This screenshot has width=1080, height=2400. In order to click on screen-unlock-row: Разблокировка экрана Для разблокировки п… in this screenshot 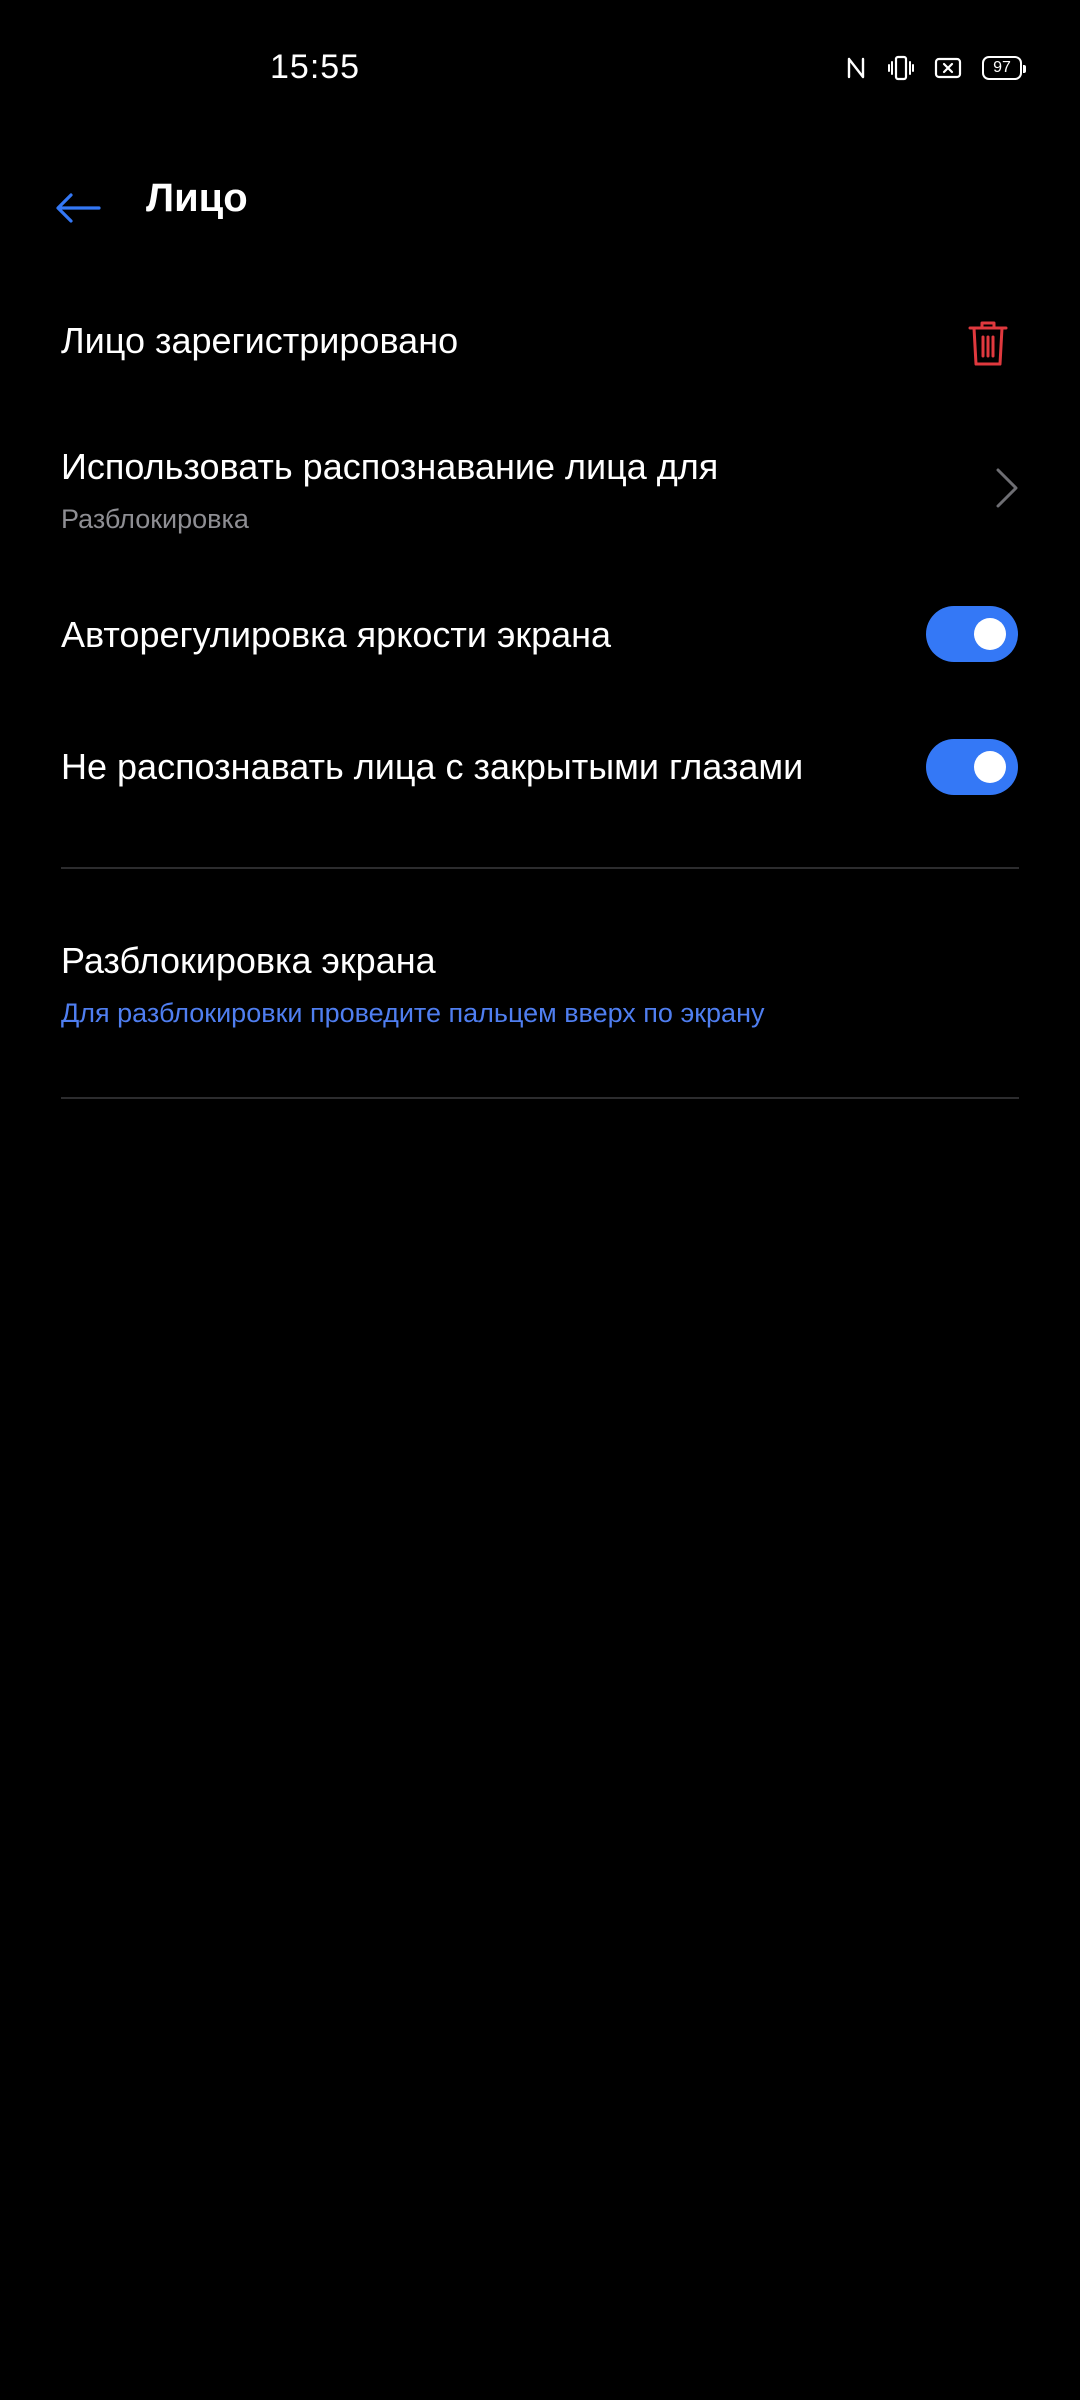, I will do `click(540, 980)`.